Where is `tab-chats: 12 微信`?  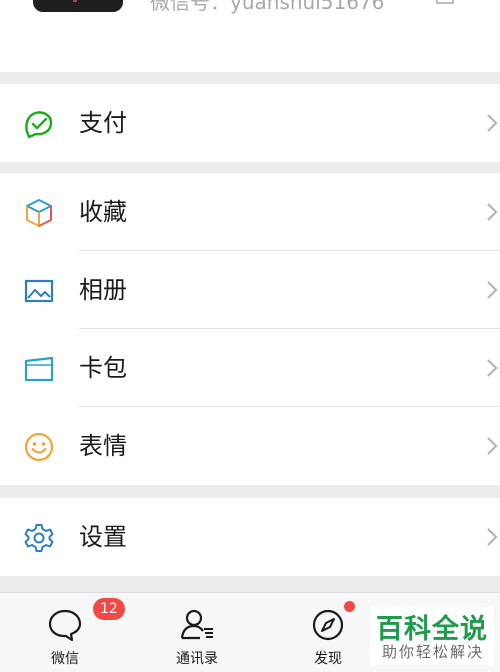
tab-chats: 12 微信 is located at coordinates (70, 632).